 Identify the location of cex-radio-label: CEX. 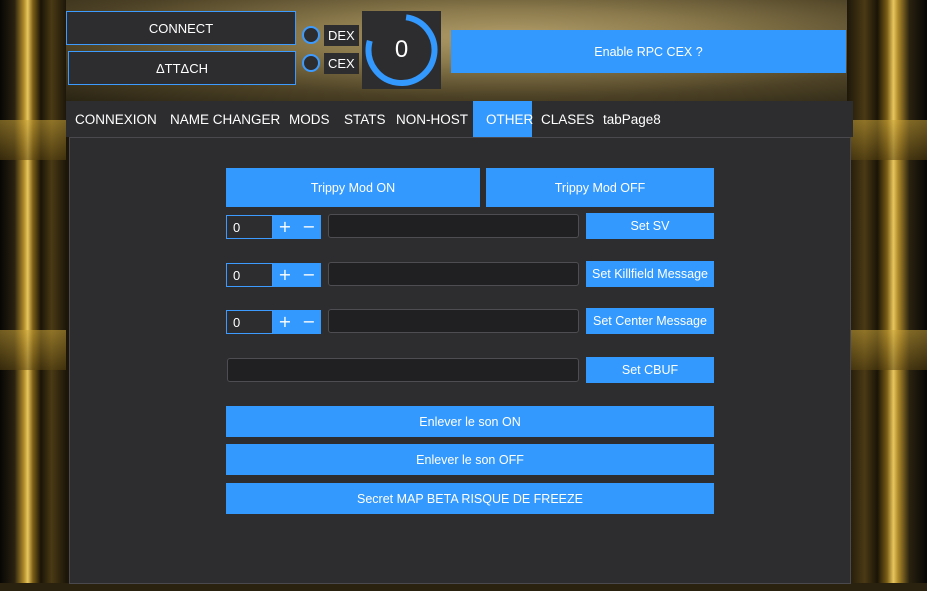
(341, 63).